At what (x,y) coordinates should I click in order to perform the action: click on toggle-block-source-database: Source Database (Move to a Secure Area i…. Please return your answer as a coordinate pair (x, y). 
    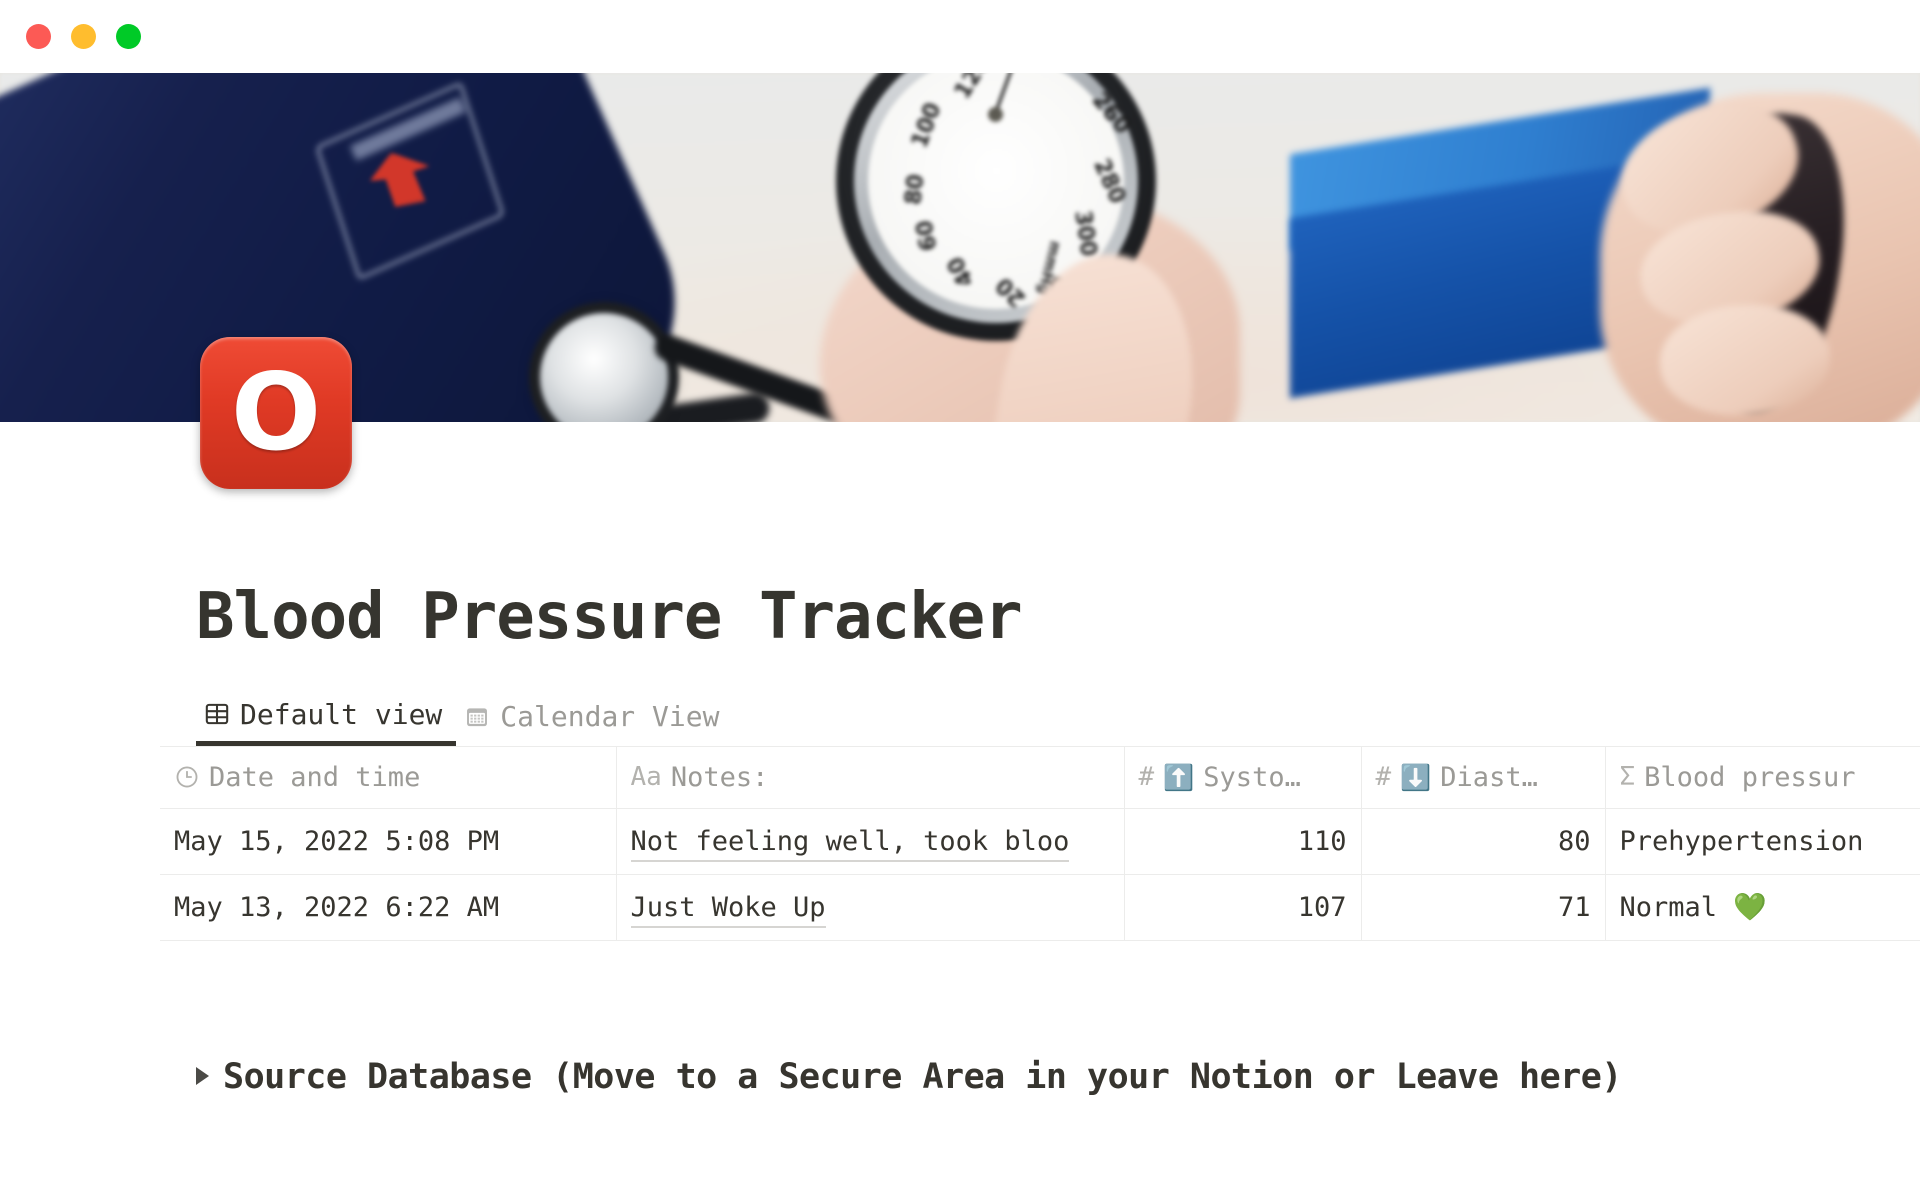
    Looking at the image, I should click on (931, 1078).